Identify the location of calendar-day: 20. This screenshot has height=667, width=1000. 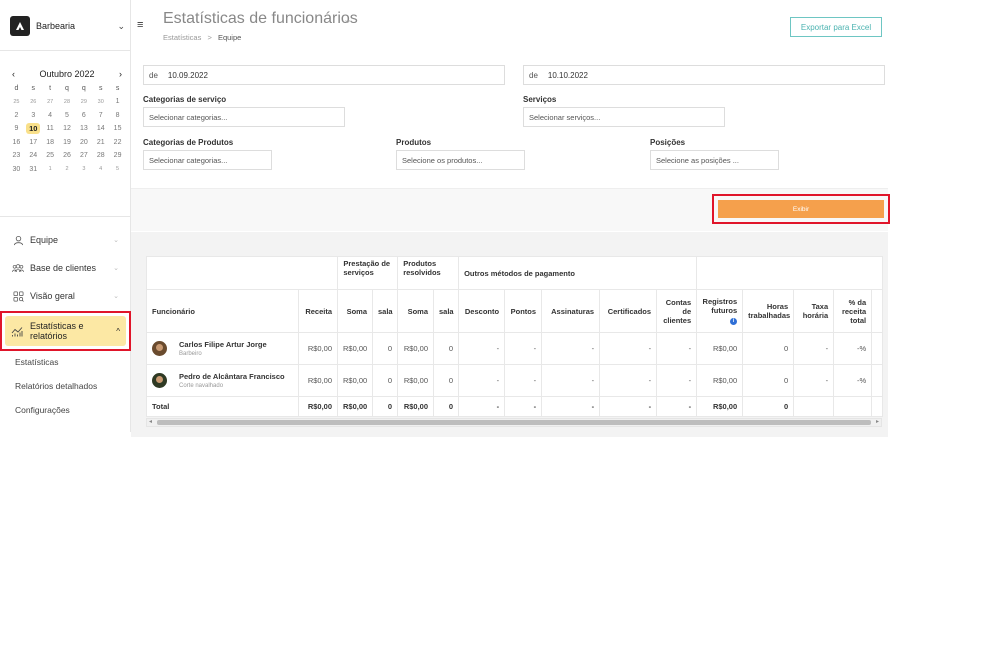
(83, 142).